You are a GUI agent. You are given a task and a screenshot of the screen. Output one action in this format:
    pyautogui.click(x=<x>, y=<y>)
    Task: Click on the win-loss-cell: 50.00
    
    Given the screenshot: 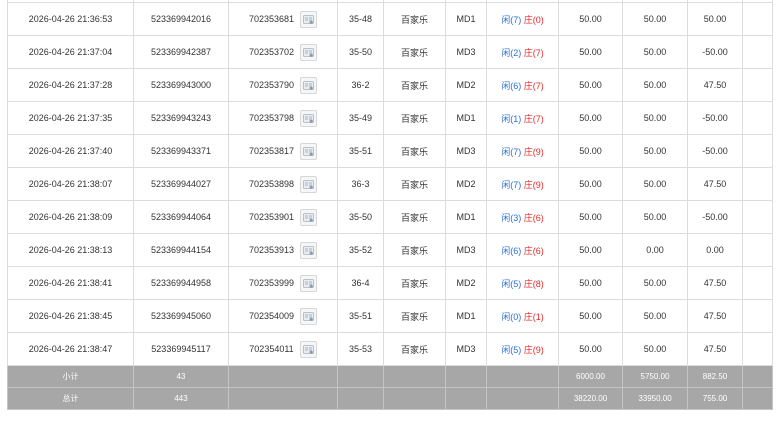 What is the action you would take?
    pyautogui.click(x=715, y=19)
    